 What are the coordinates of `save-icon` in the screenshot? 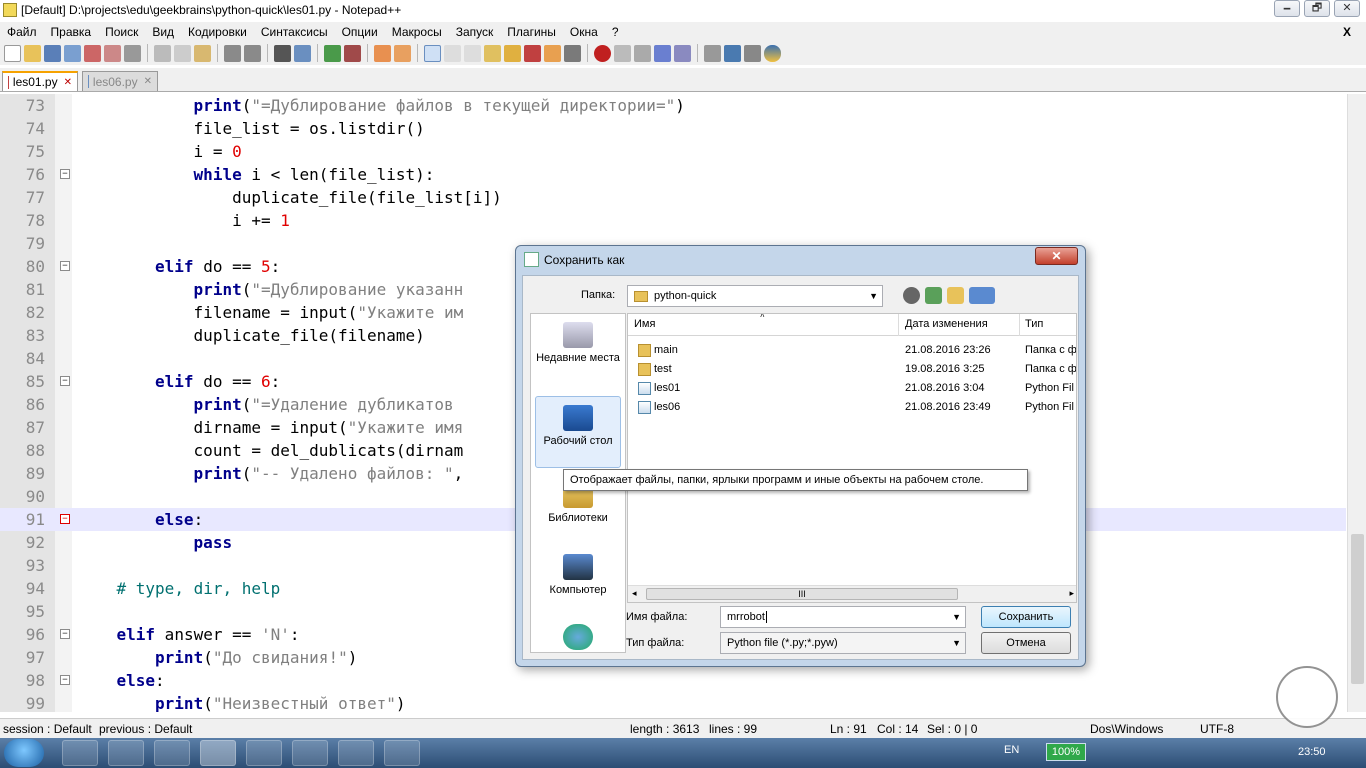 It's located at (52, 53).